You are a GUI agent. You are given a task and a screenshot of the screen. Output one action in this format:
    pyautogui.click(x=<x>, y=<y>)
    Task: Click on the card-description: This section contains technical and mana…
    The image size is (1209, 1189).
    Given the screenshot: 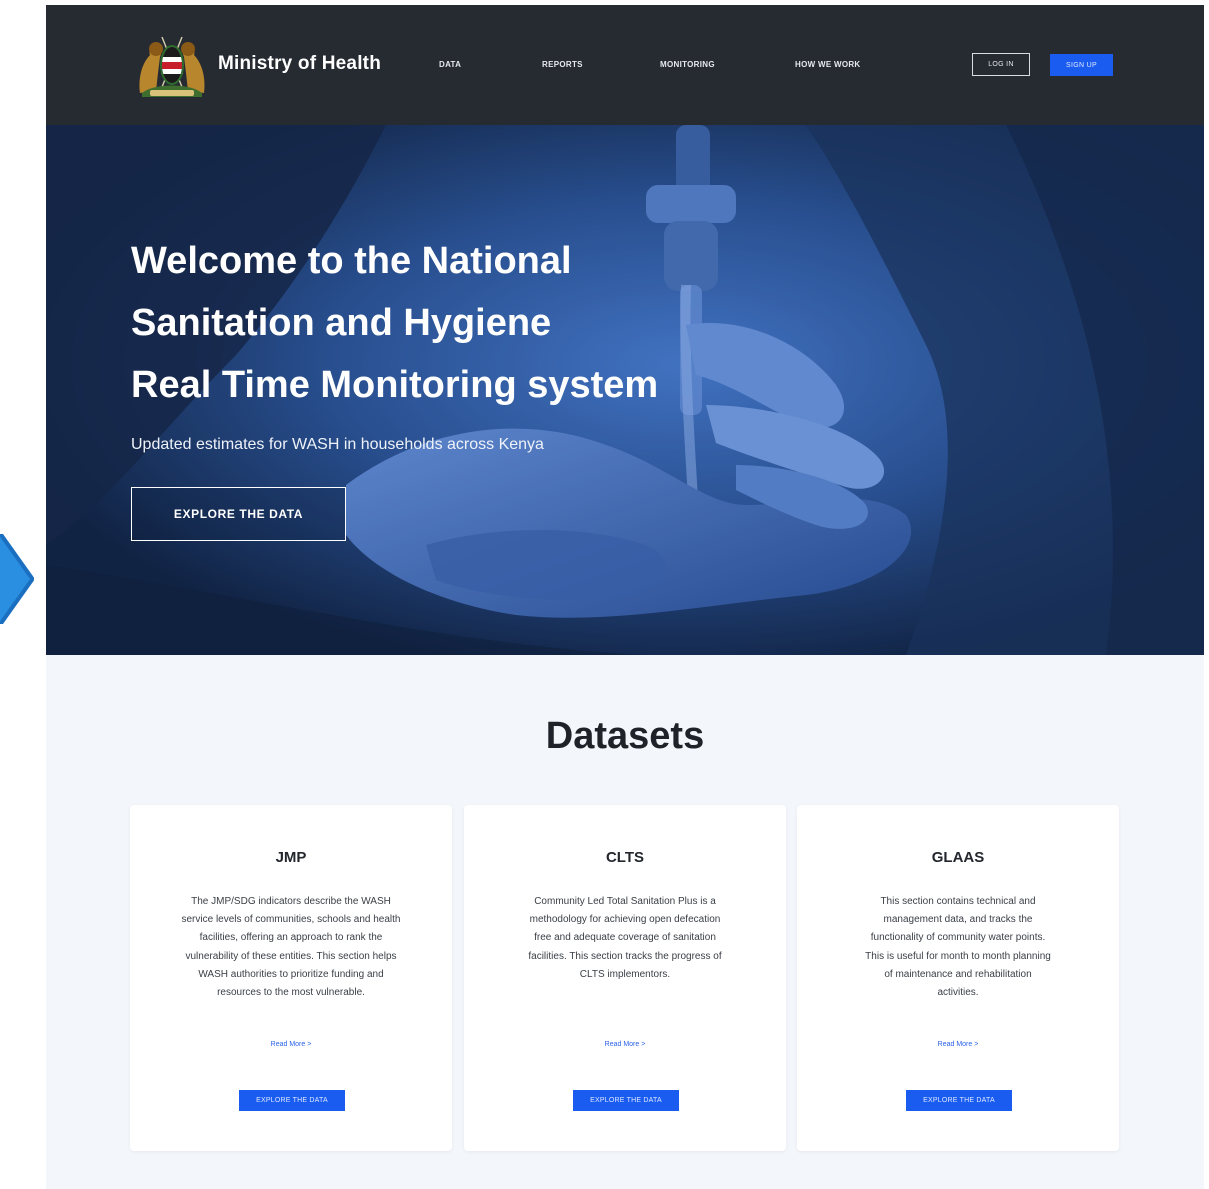 What is the action you would take?
    pyautogui.click(x=958, y=947)
    